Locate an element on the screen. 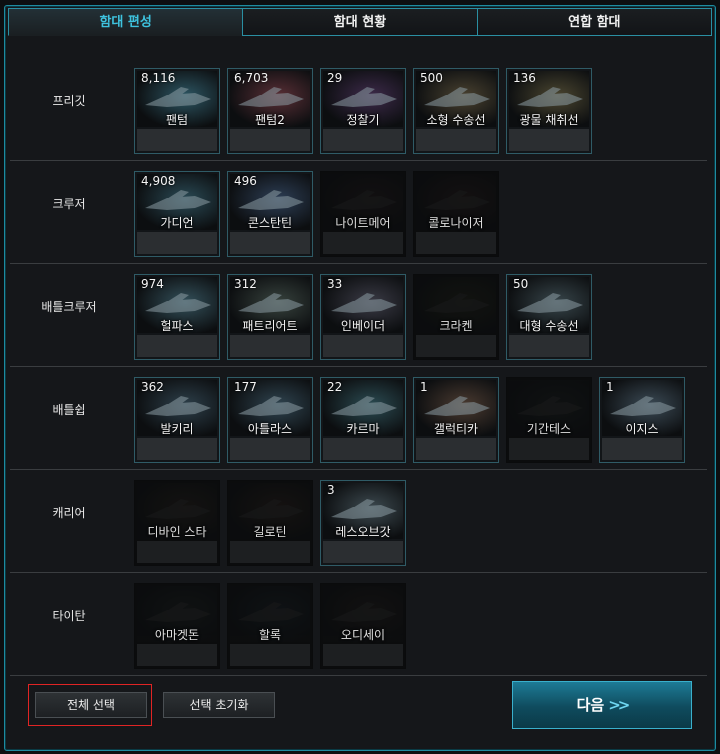 This screenshot has height=754, width=720. ship-card: 할록 is located at coordinates (270, 626).